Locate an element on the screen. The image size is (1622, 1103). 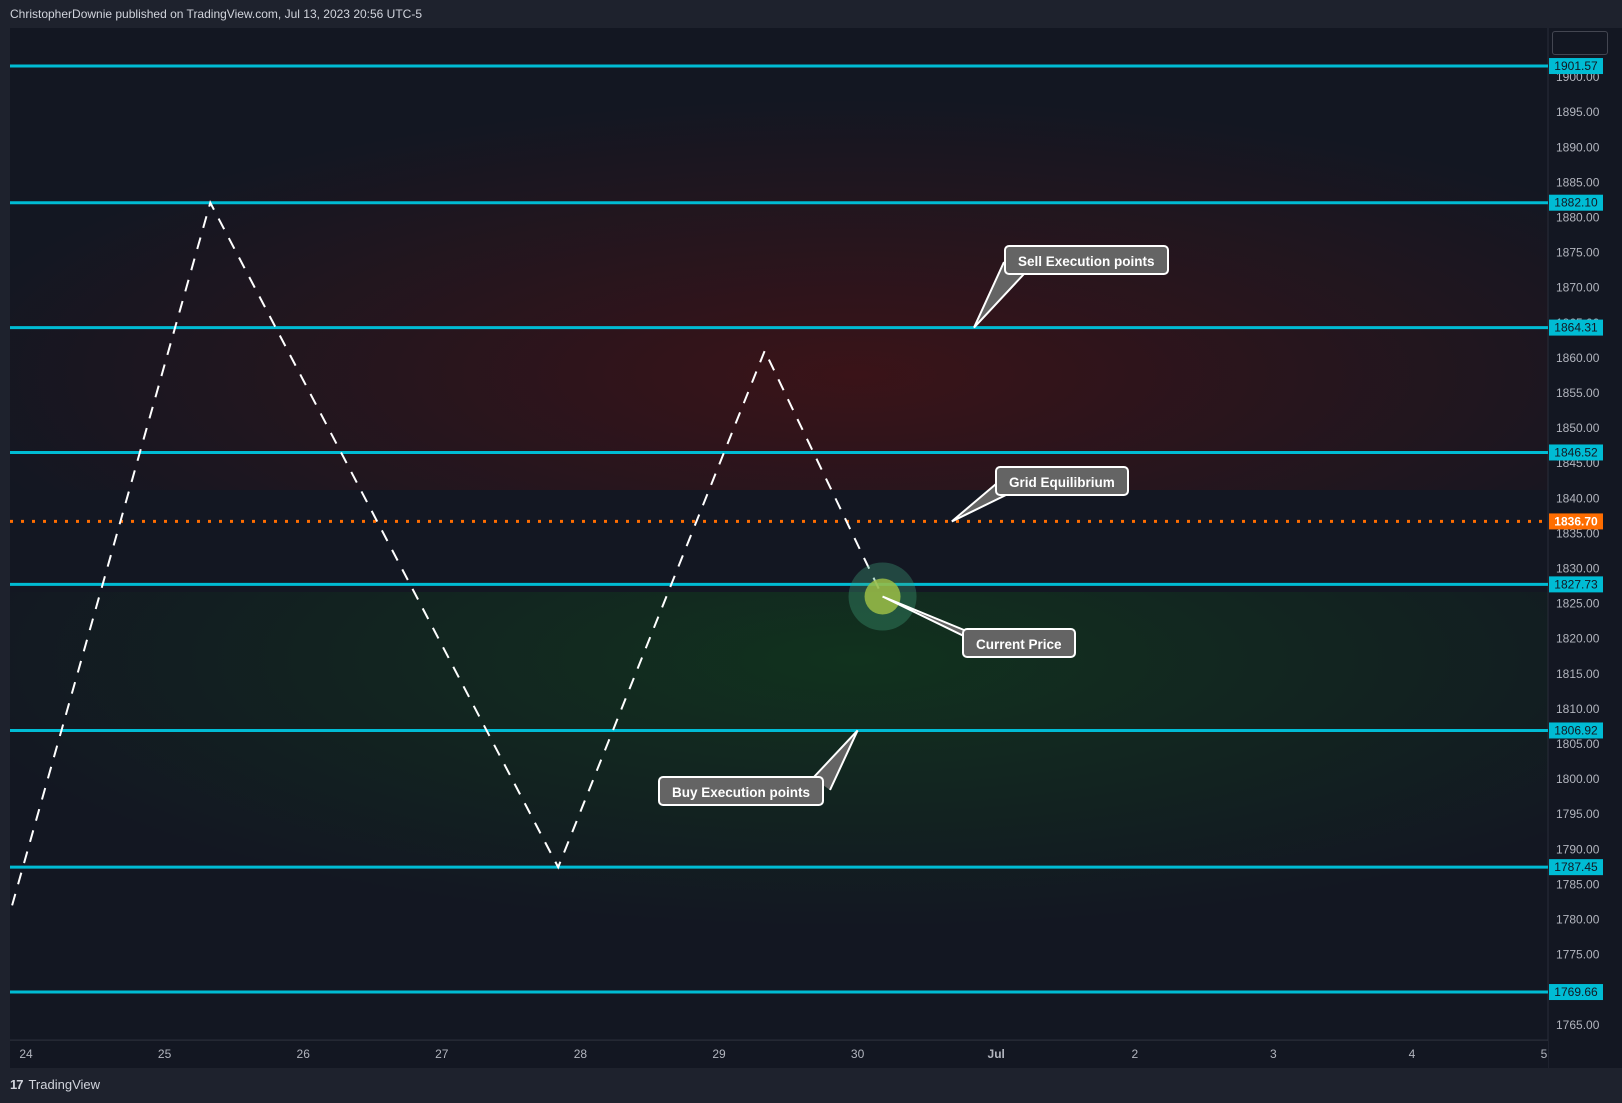
y-tick-label: 1830.00 is located at coordinates (1578, 568).